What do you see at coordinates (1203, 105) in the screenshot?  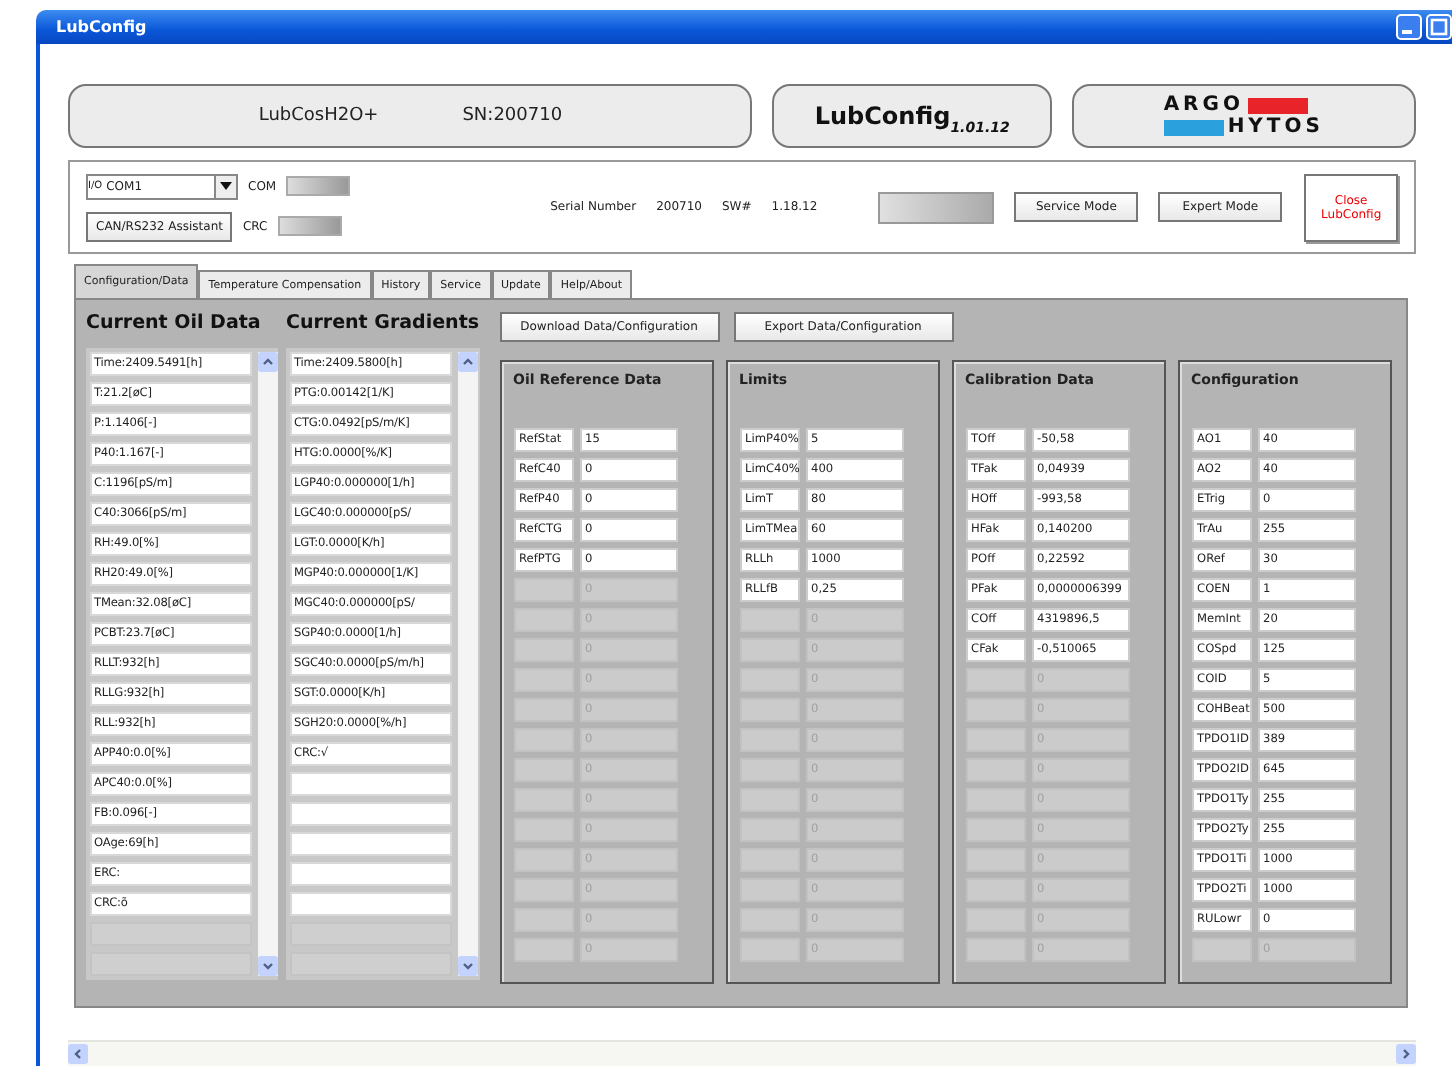 I see `logo-text: ARGO` at bounding box center [1203, 105].